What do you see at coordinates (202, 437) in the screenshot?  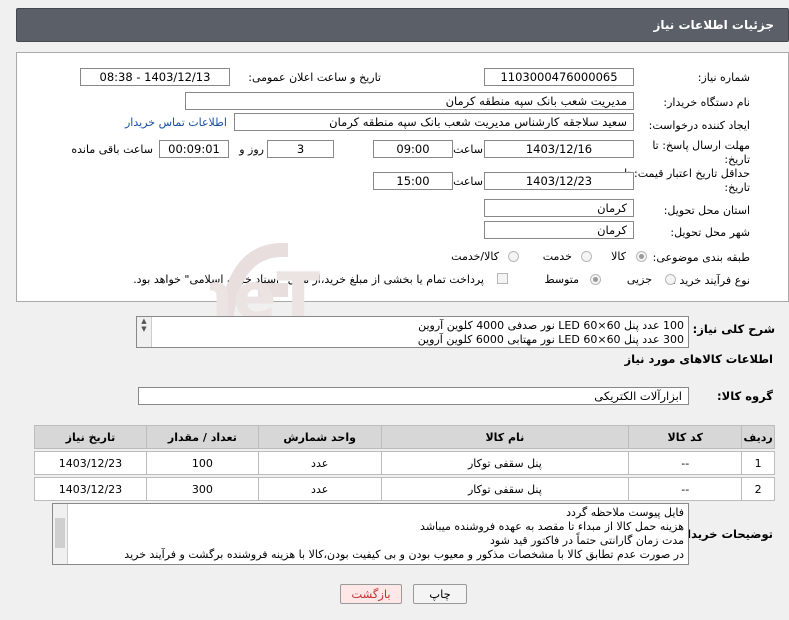 I see `col-qty: تعداد / مقدار` at bounding box center [202, 437].